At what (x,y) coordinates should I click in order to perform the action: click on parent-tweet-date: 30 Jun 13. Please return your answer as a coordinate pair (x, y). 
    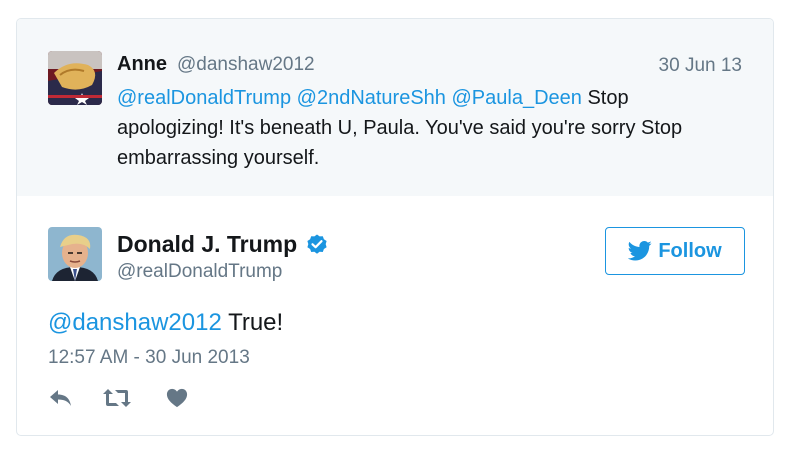
    Looking at the image, I should click on (700, 66).